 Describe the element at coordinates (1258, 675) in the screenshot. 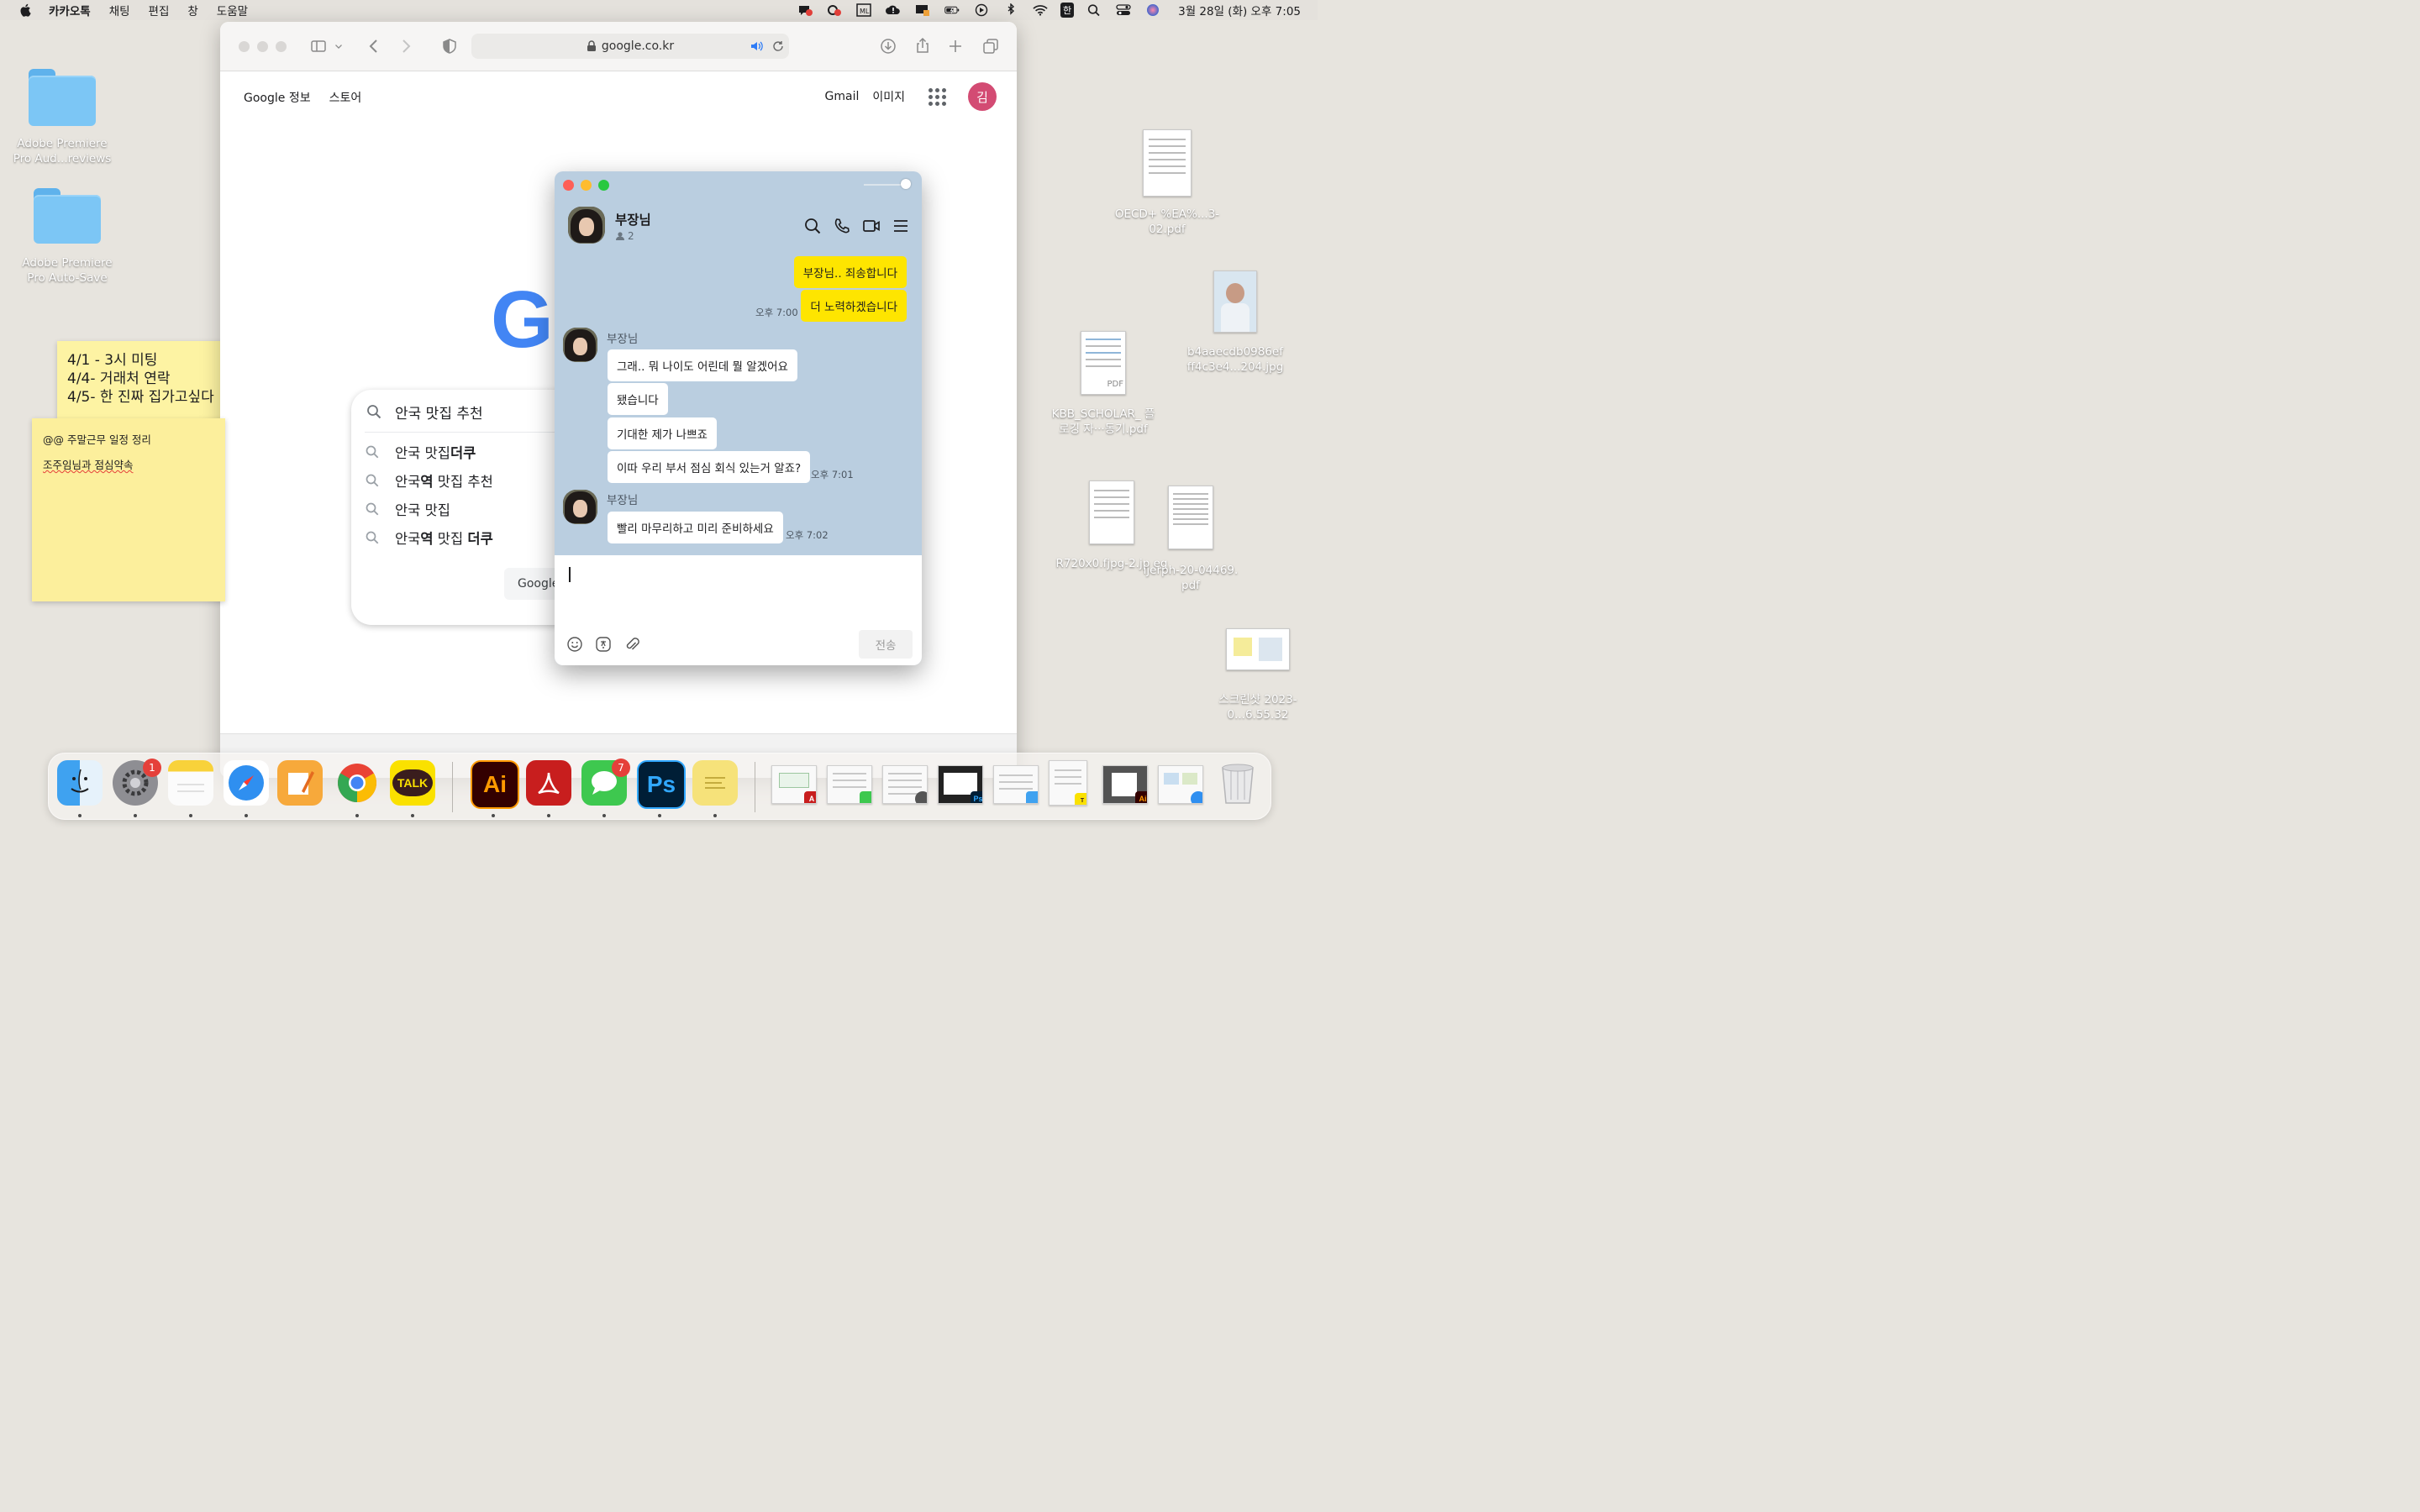

I see `desktop-file-screenshot: 스크린샷 2023-0...6.55.32` at that location.